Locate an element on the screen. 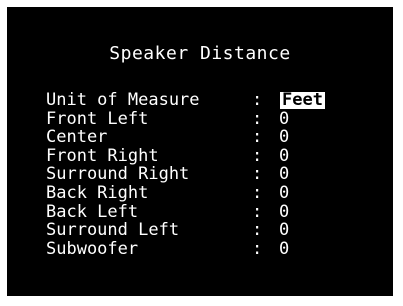 The height and width of the screenshot is (306, 403). setting-label: Unit of Measure is located at coordinates (123, 100).